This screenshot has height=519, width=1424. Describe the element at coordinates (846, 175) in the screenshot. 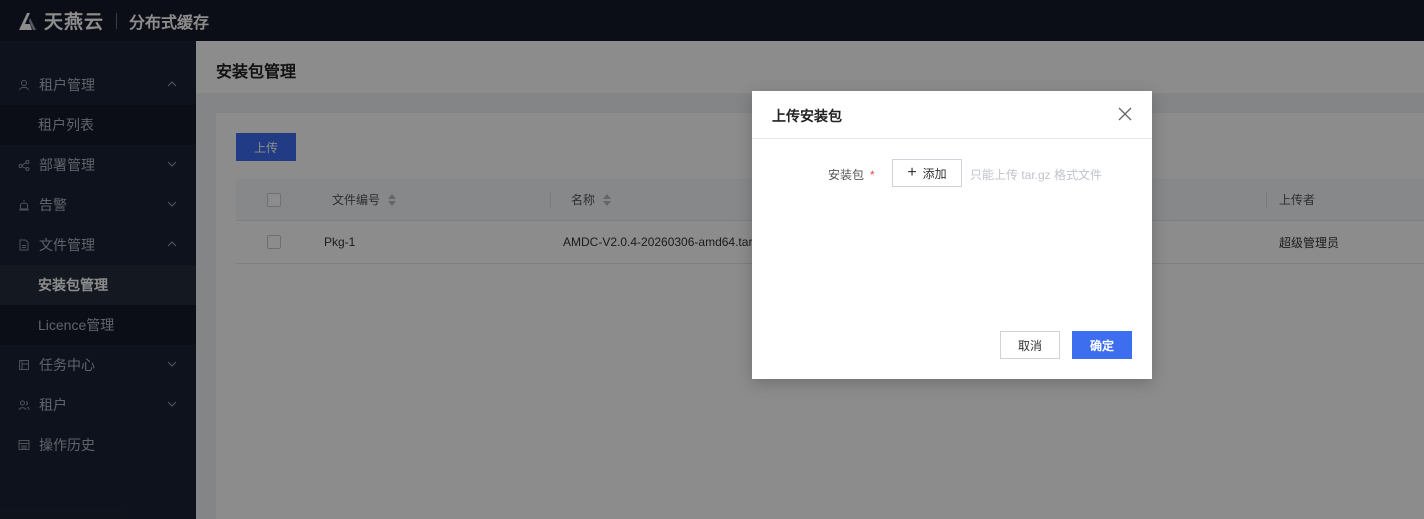

I see `package-field-label-text: 安装包` at that location.